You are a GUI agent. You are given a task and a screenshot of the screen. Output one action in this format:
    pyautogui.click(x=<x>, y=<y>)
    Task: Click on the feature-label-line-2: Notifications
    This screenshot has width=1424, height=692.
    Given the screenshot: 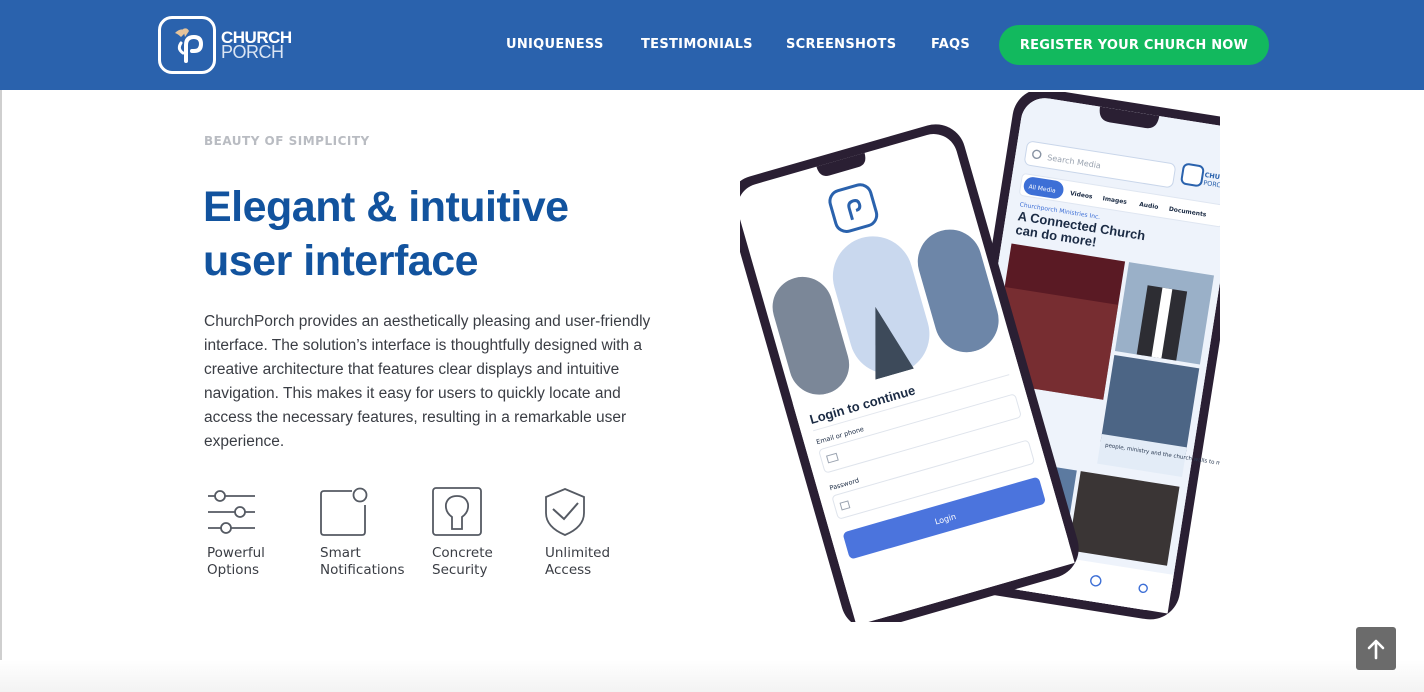 What is the action you would take?
    pyautogui.click(x=362, y=570)
    